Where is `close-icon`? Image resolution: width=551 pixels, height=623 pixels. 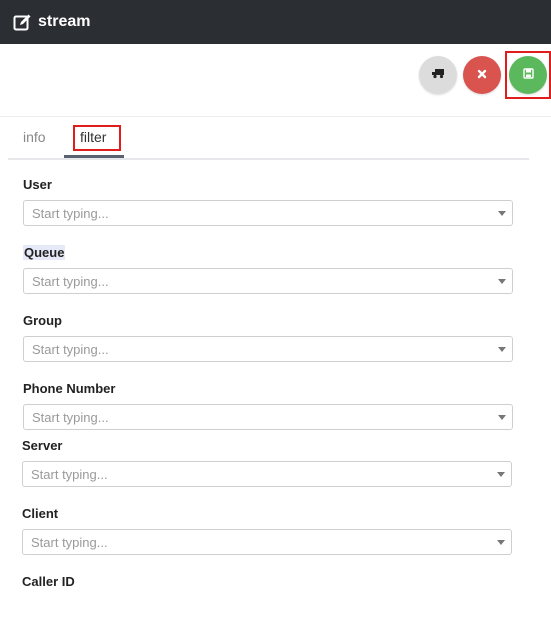 close-icon is located at coordinates (482, 75).